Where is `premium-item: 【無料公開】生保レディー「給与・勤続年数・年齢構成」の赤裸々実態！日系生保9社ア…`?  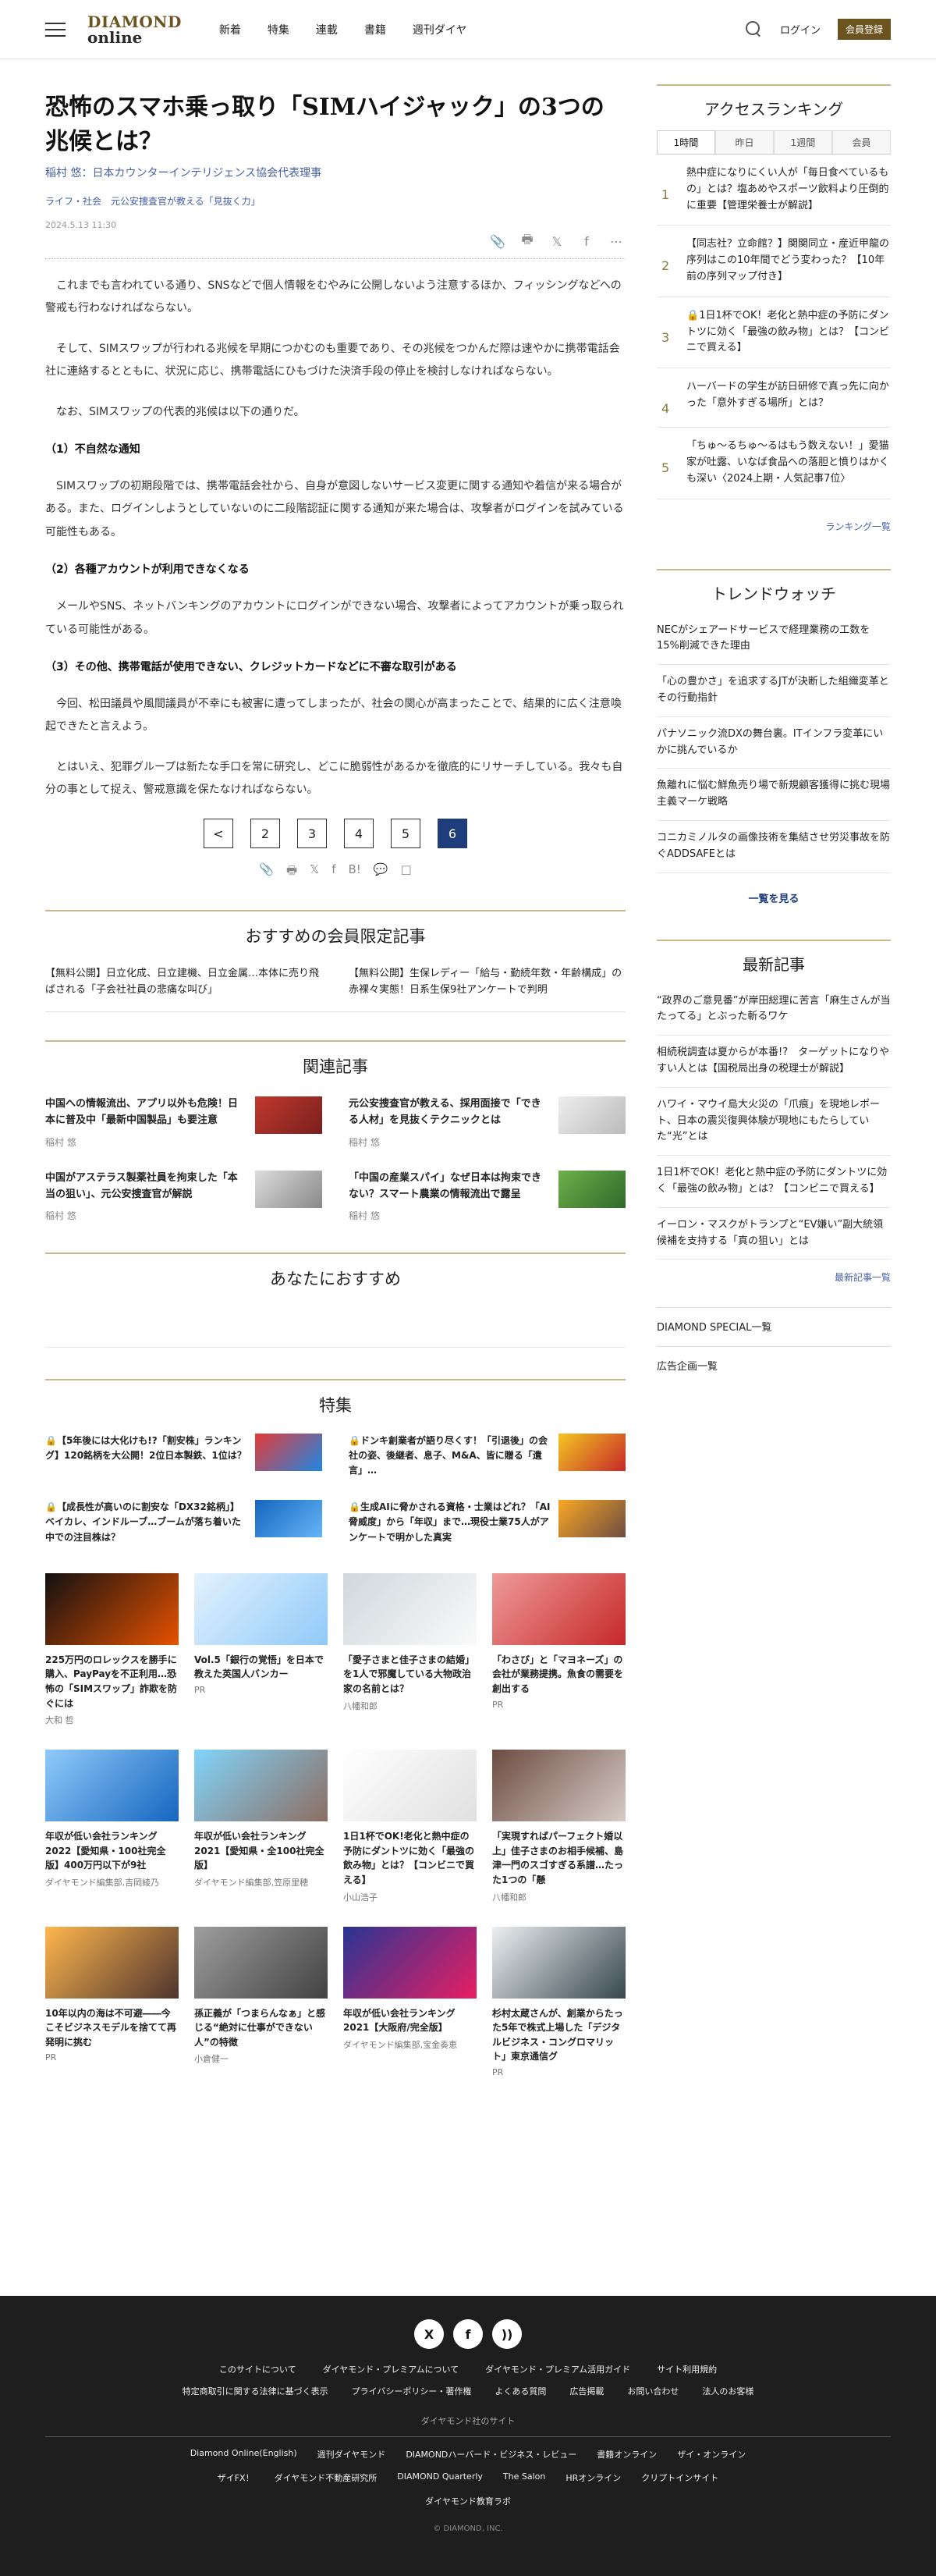
premium-item: 【無料公開】生保レディー「給与・勤続年数・年齢構成」の赤裸々実態！日系生保9社ア… is located at coordinates (487, 983).